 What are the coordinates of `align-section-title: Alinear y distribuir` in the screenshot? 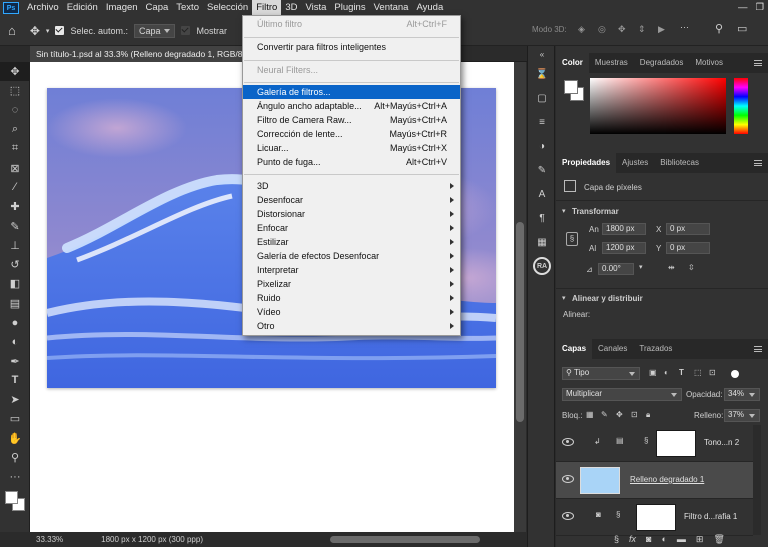 It's located at (607, 298).